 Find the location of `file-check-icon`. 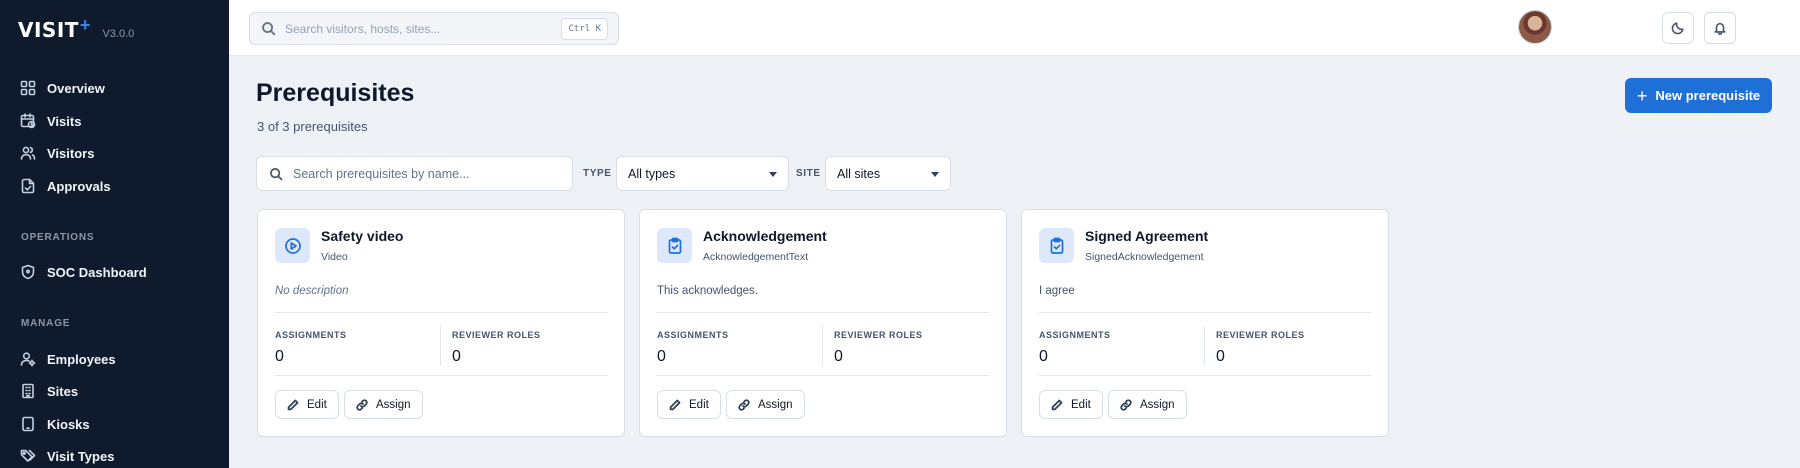

file-check-icon is located at coordinates (28, 186).